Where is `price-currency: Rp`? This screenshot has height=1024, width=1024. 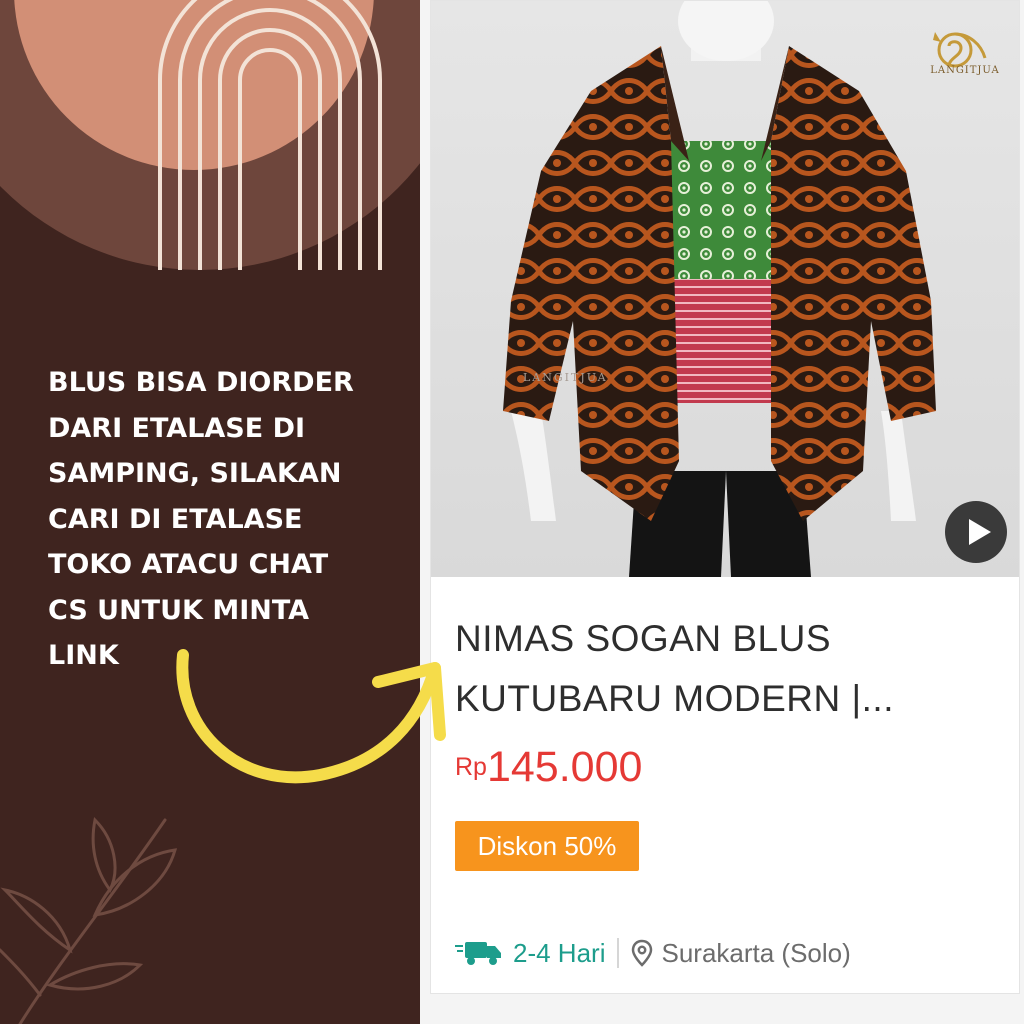
price-currency: Rp is located at coordinates (471, 767).